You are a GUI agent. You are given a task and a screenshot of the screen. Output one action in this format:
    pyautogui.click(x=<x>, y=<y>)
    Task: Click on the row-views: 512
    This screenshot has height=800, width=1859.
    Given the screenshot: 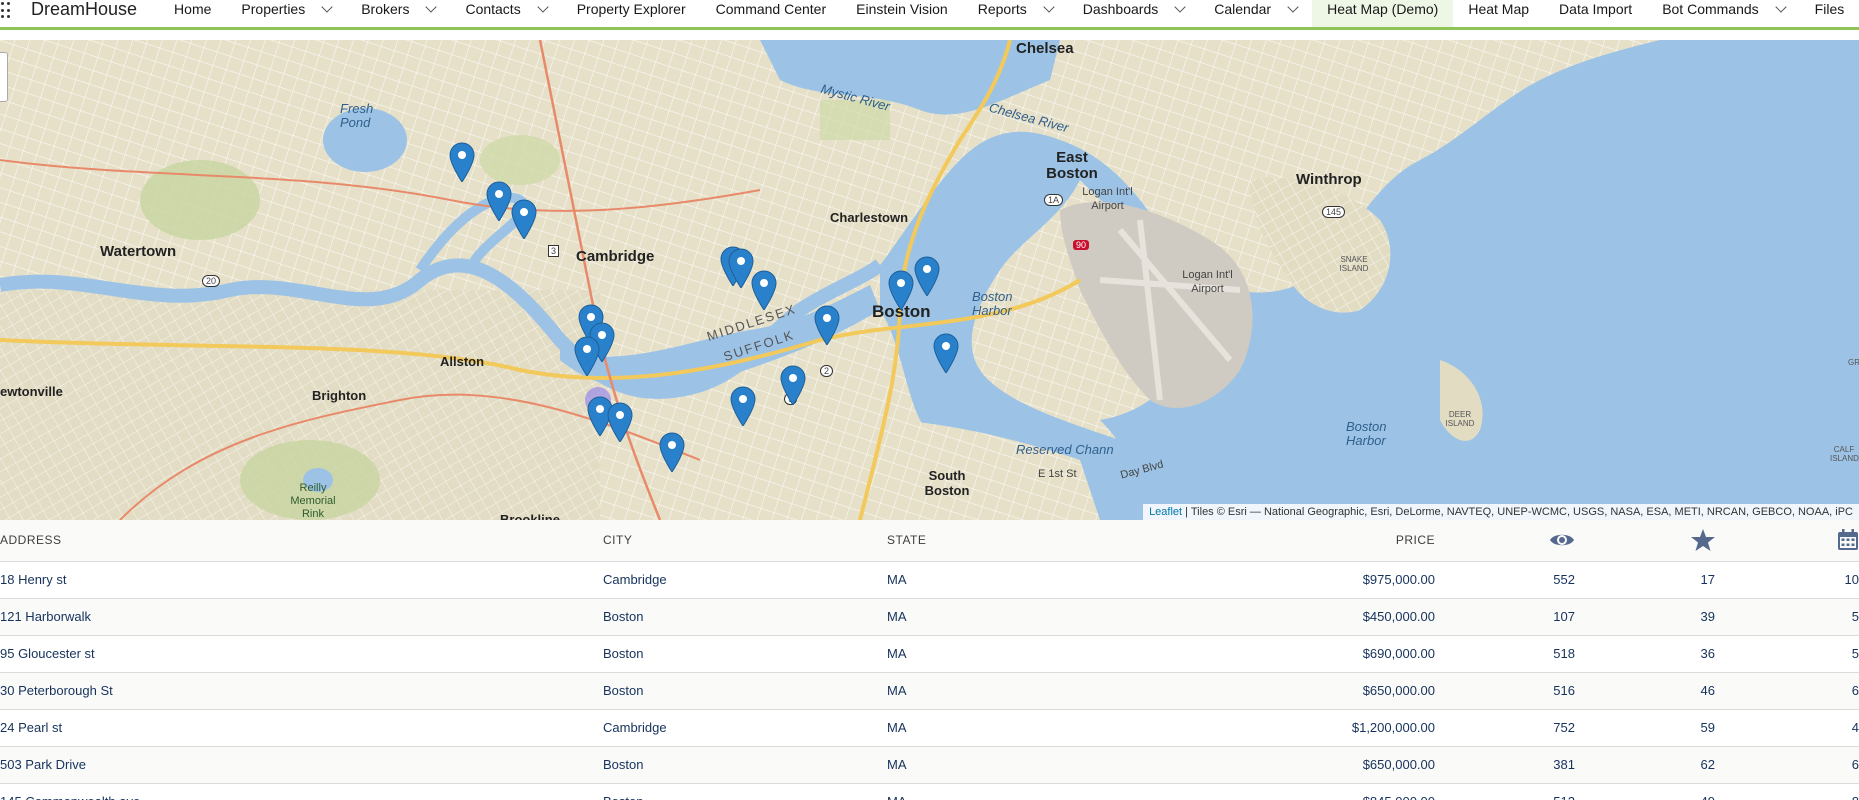 What is the action you would take?
    pyautogui.click(x=1505, y=791)
    